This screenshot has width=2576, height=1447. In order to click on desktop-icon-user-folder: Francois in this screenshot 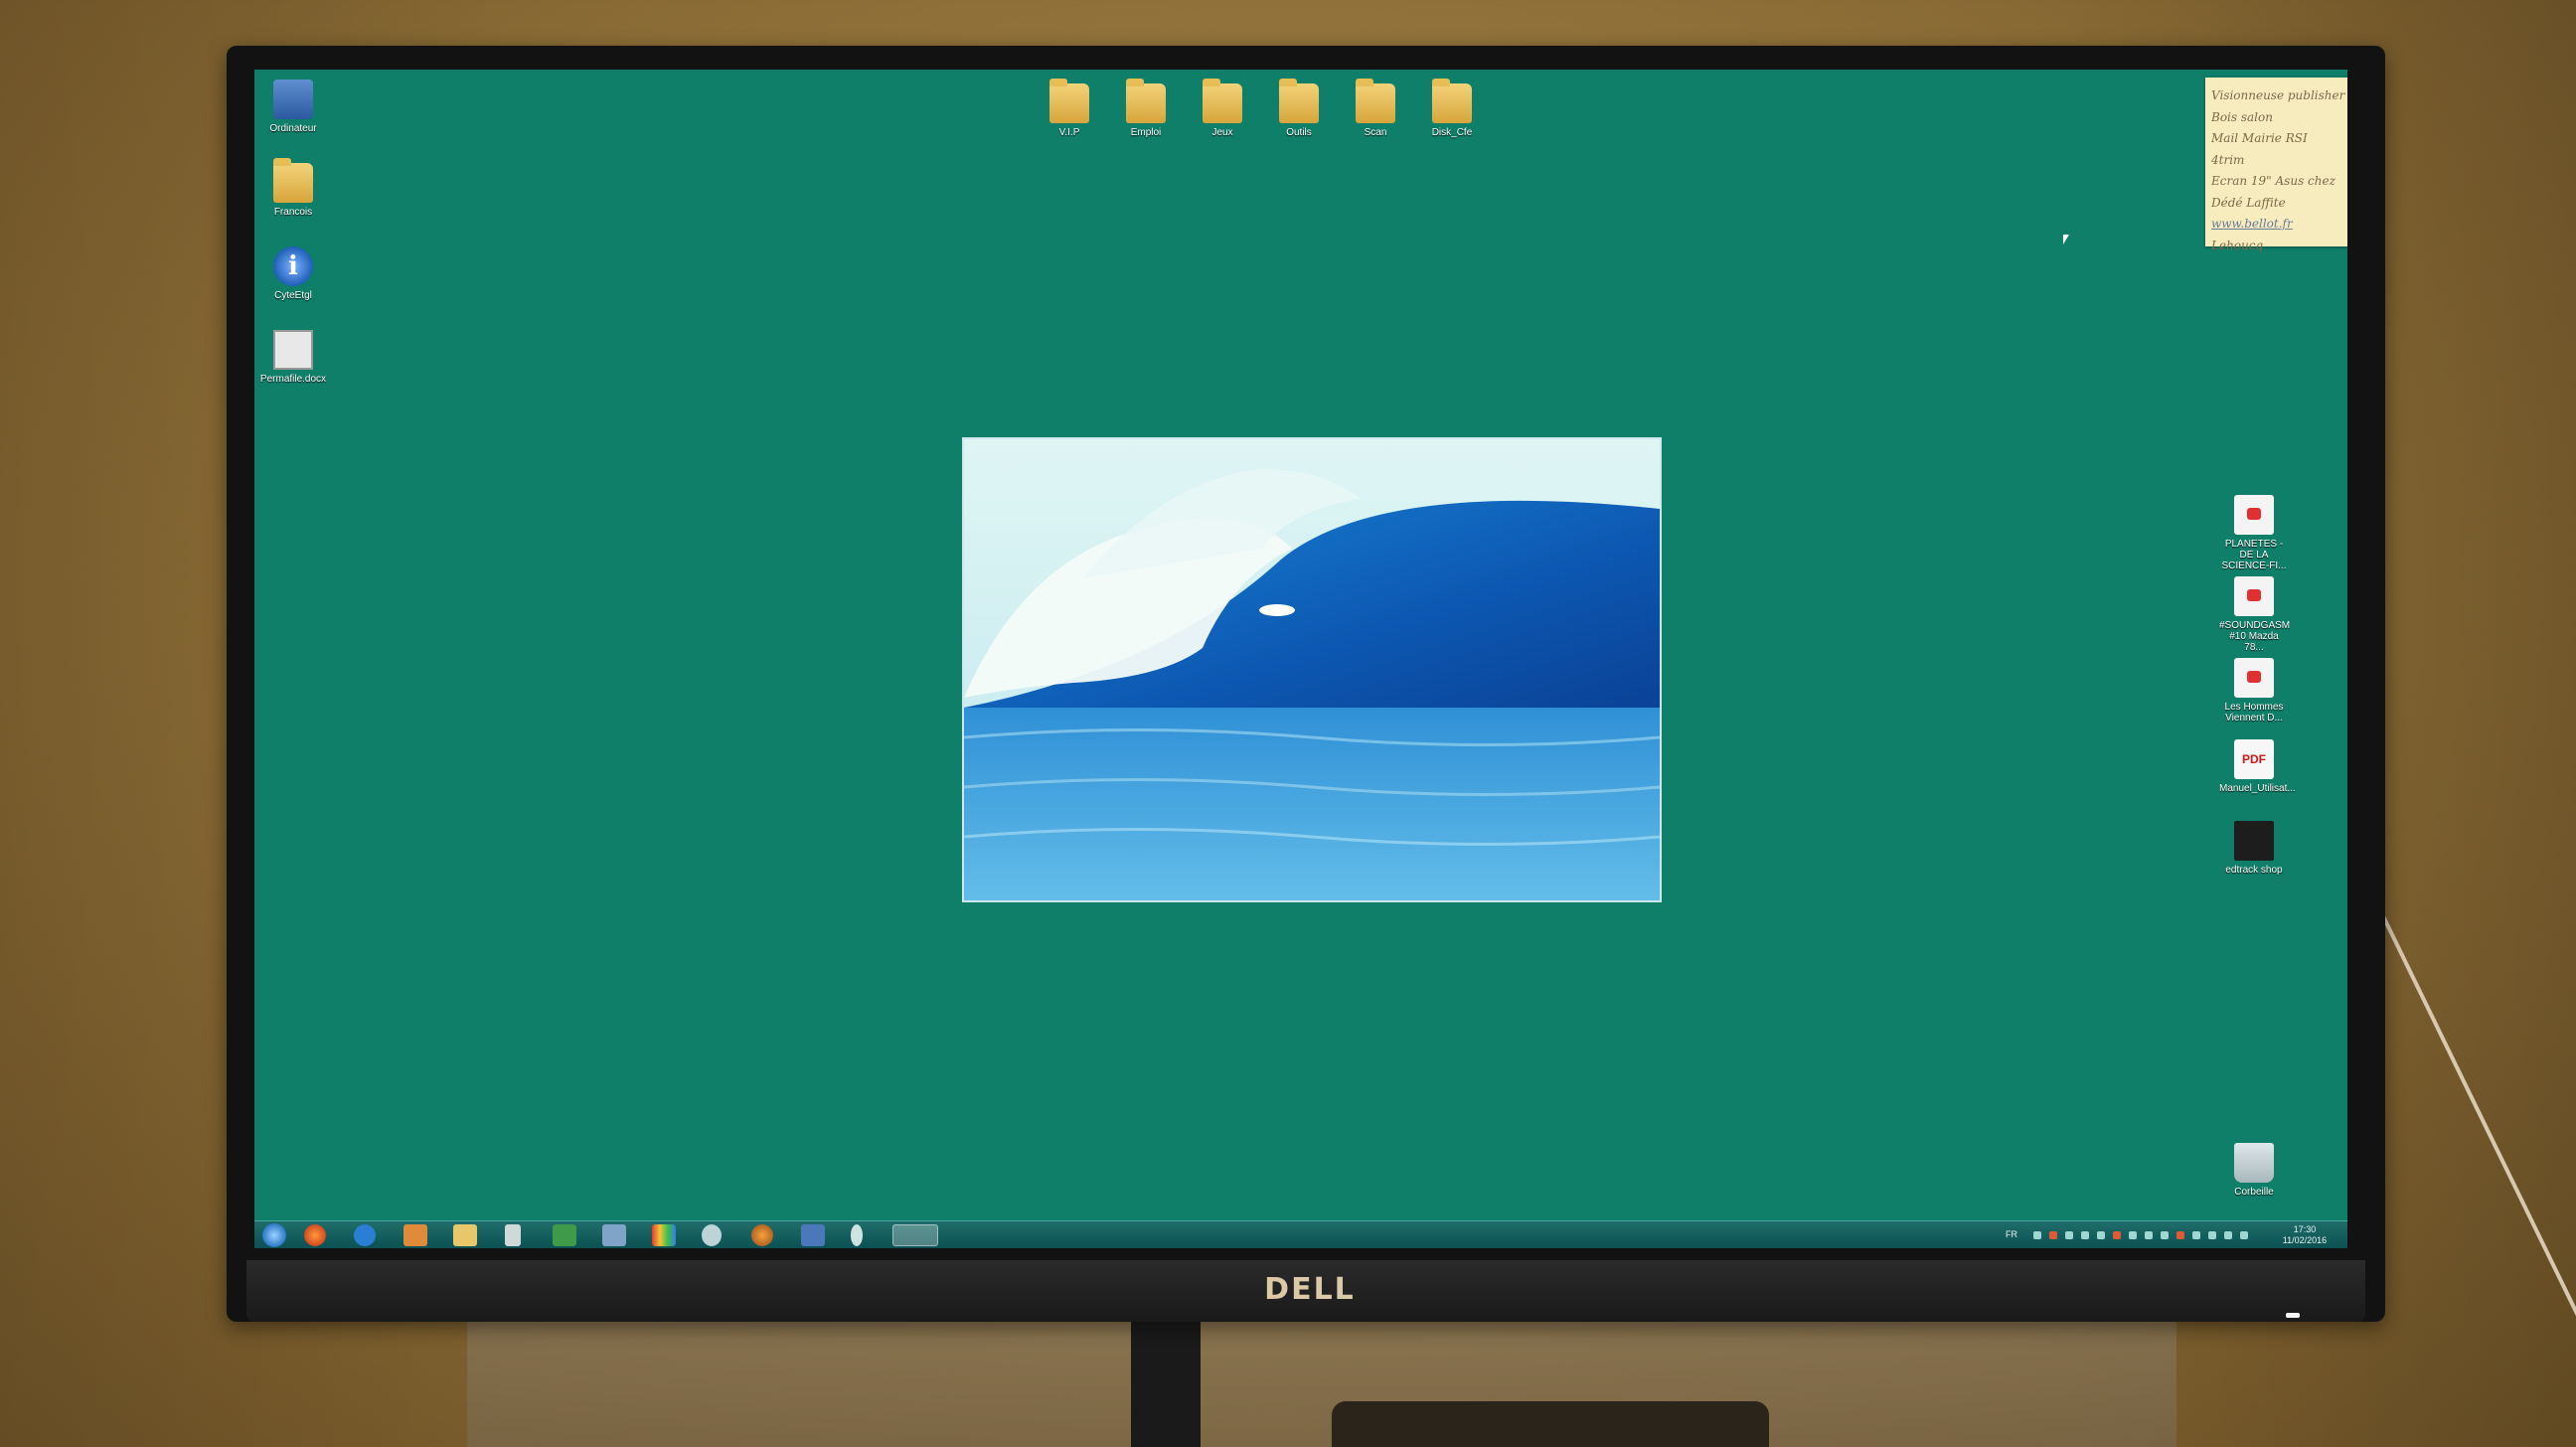, I will do `click(293, 188)`.